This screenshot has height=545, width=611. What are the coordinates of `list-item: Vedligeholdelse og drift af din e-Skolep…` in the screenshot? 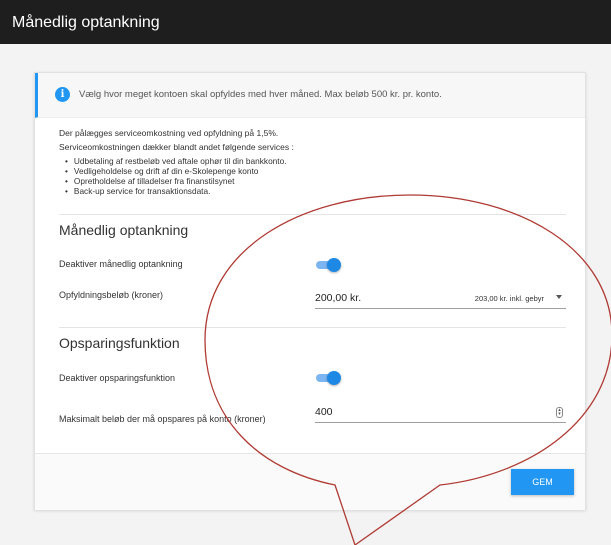 It's located at (176, 171).